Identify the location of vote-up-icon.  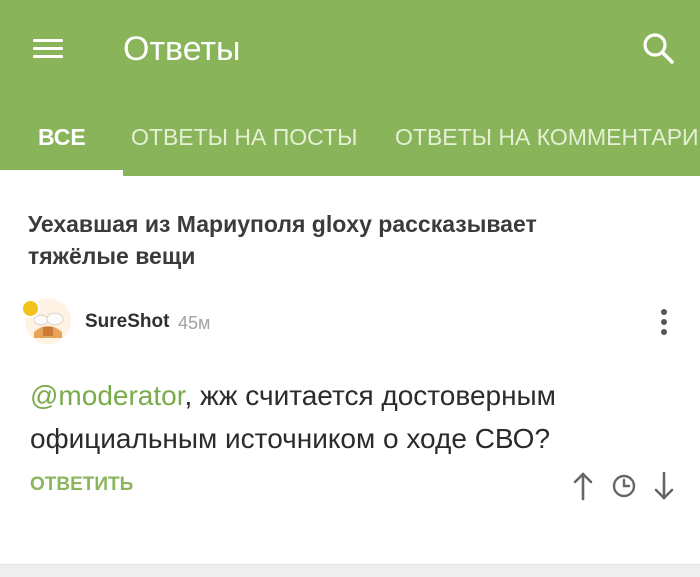
(583, 486).